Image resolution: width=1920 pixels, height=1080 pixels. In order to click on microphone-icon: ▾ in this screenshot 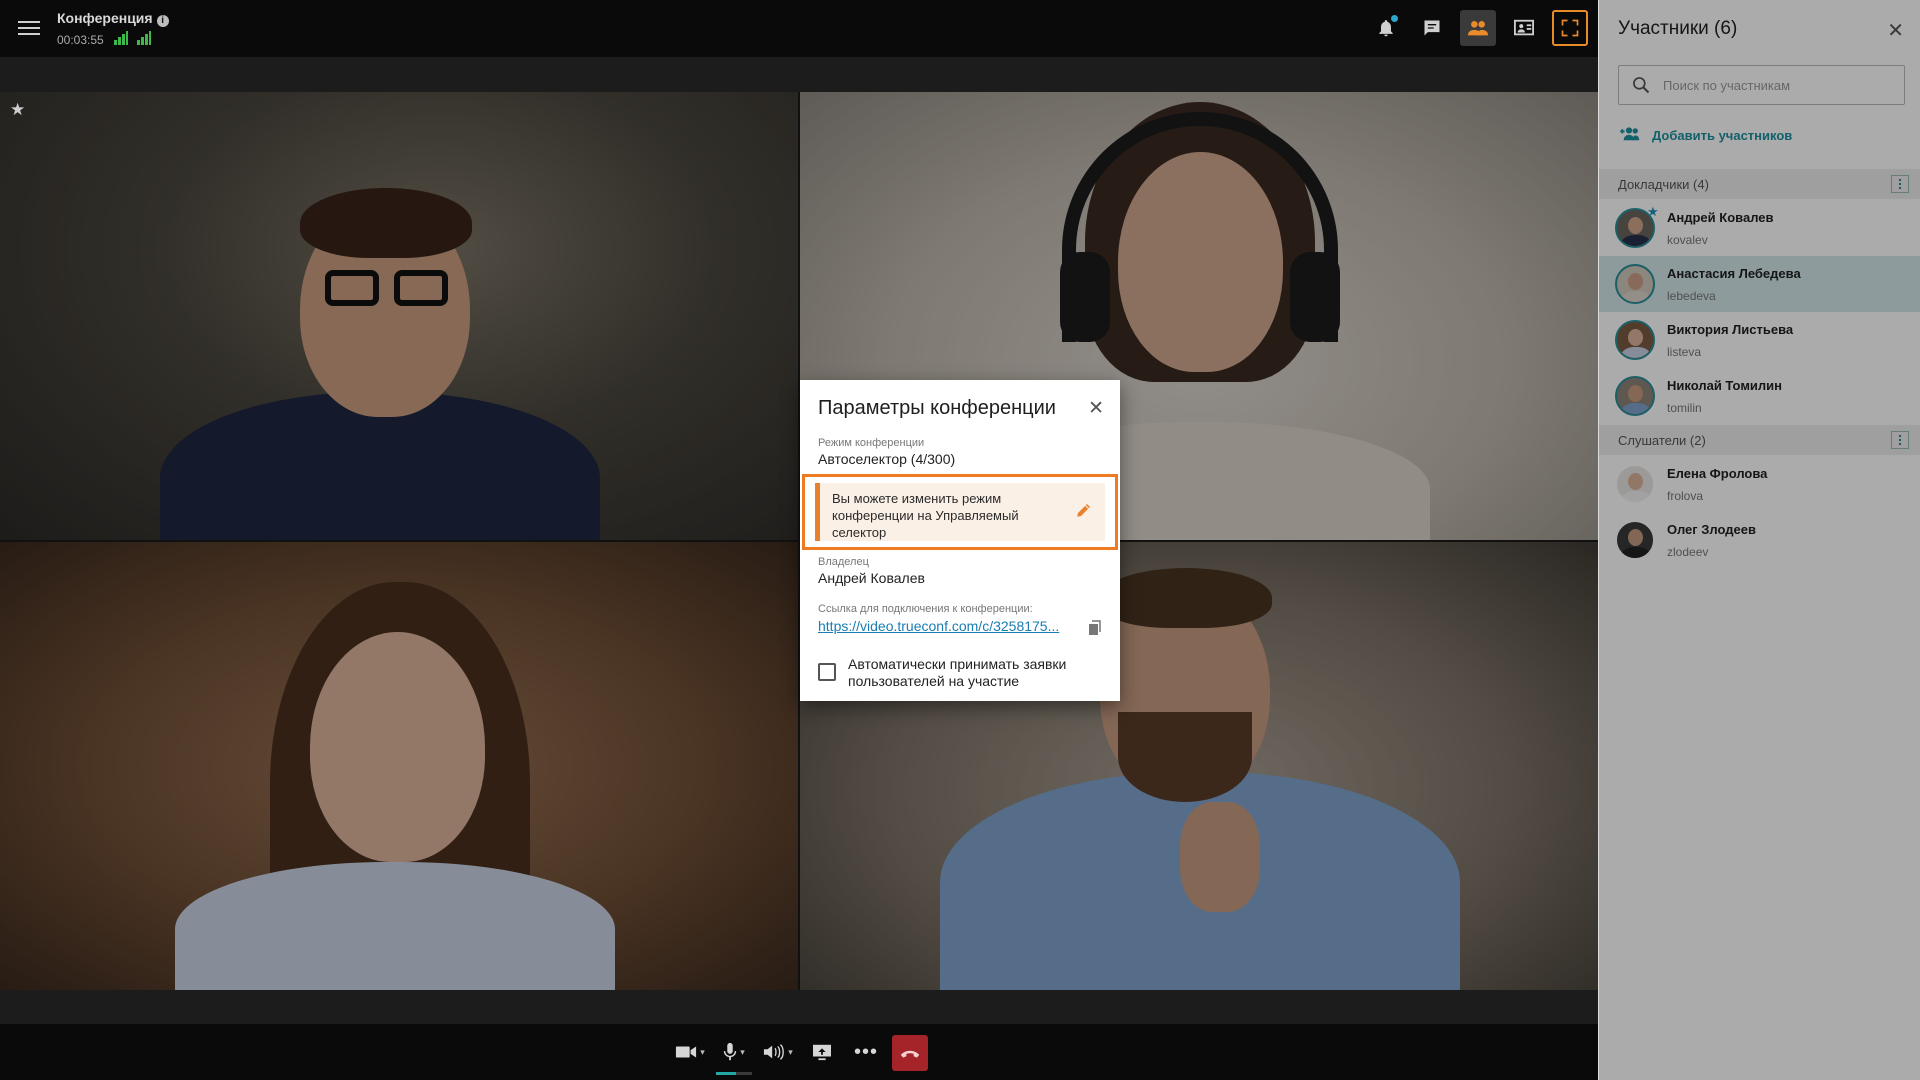, I will do `click(734, 1052)`.